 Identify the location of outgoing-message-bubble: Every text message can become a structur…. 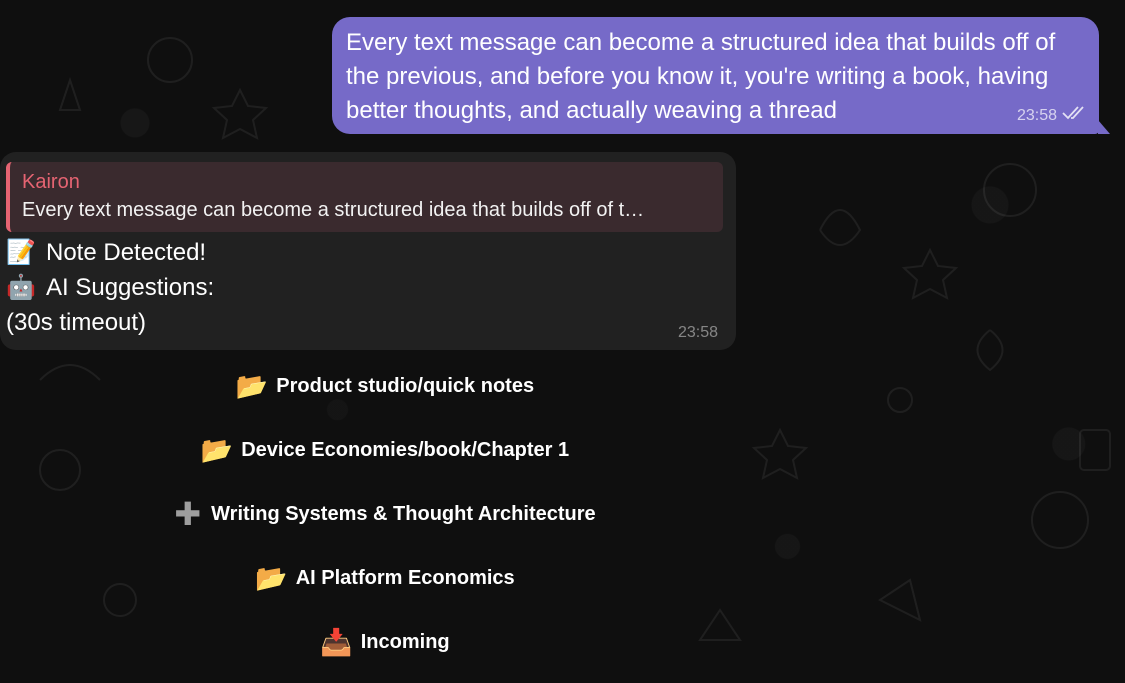
(721, 75).